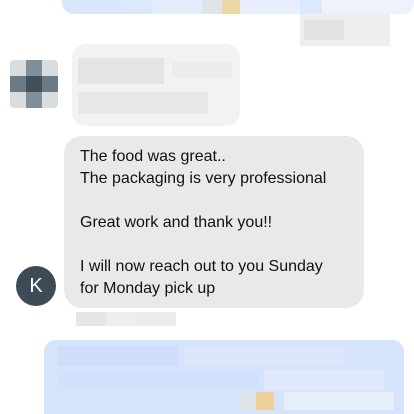 The height and width of the screenshot is (414, 414). Describe the element at coordinates (36, 286) in the screenshot. I see `contact-avatar-icon: K` at that location.